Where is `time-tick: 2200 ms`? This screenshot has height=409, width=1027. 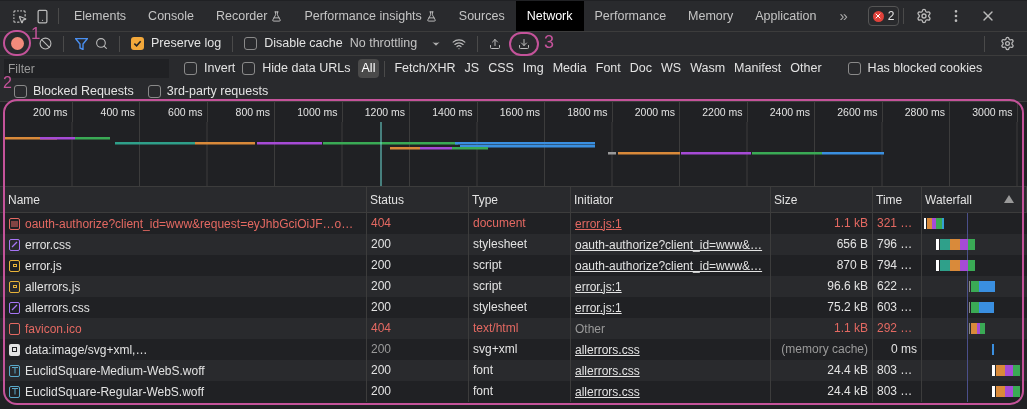
time-tick: 2200 ms is located at coordinates (714, 112).